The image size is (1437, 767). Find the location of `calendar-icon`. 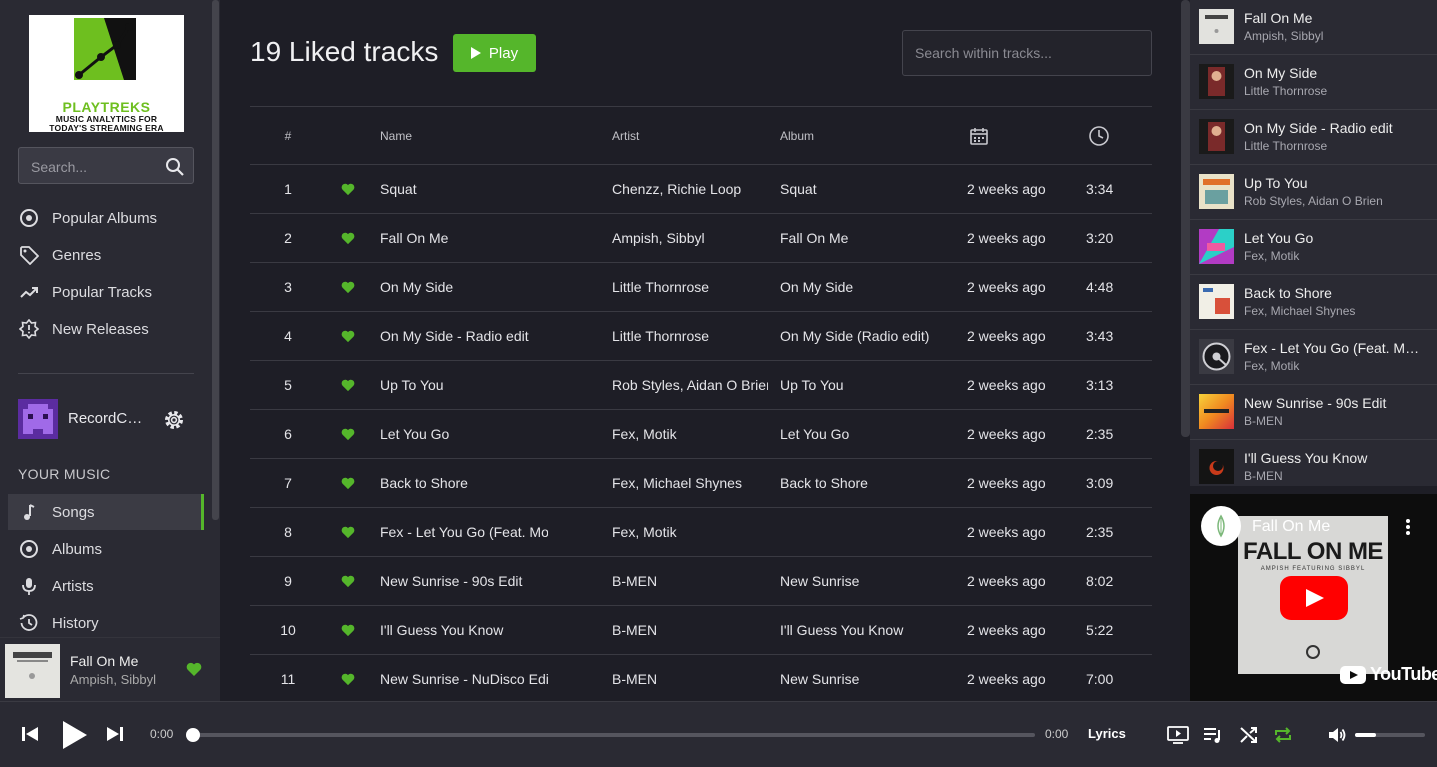

calendar-icon is located at coordinates (979, 135).